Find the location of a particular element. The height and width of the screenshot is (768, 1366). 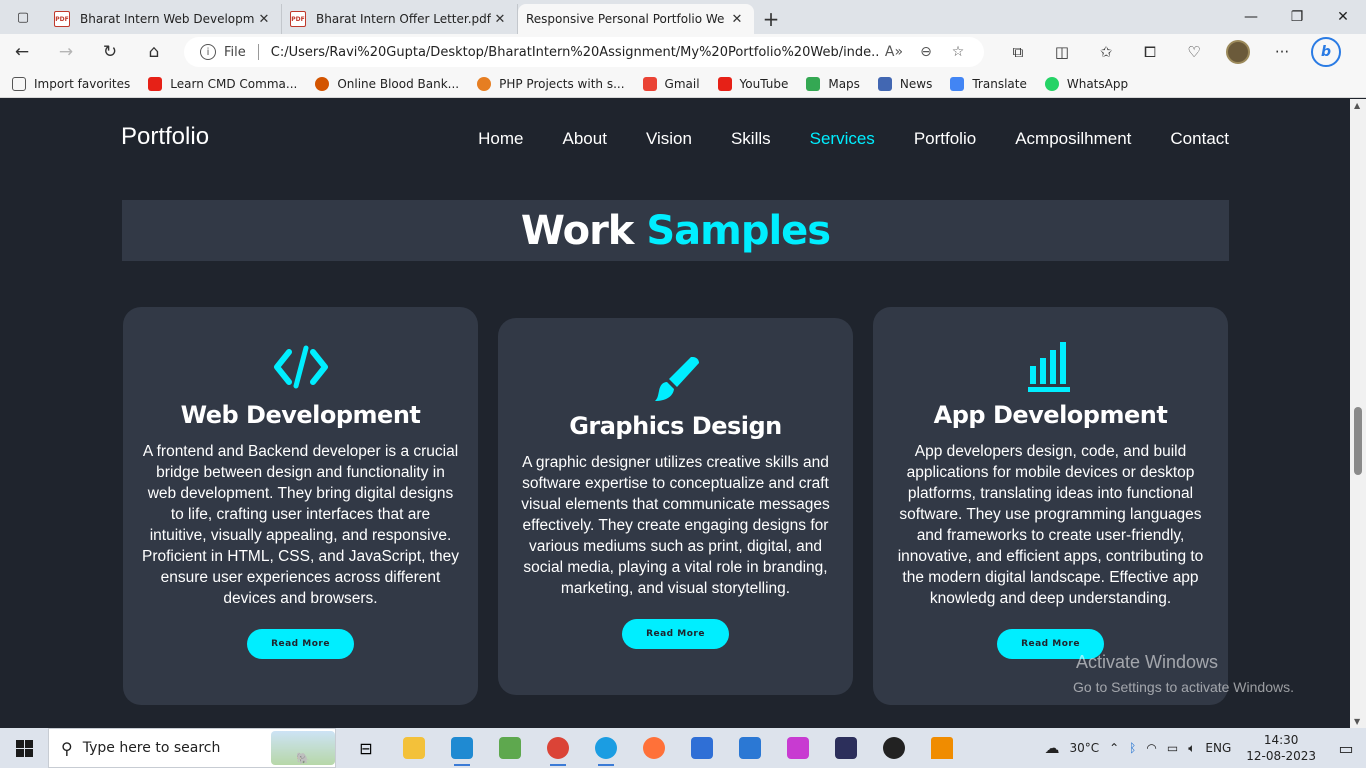

tab-offer-letter: PDF Bharat Intern Offer Letter.pdf ✕ is located at coordinates (400, 19).